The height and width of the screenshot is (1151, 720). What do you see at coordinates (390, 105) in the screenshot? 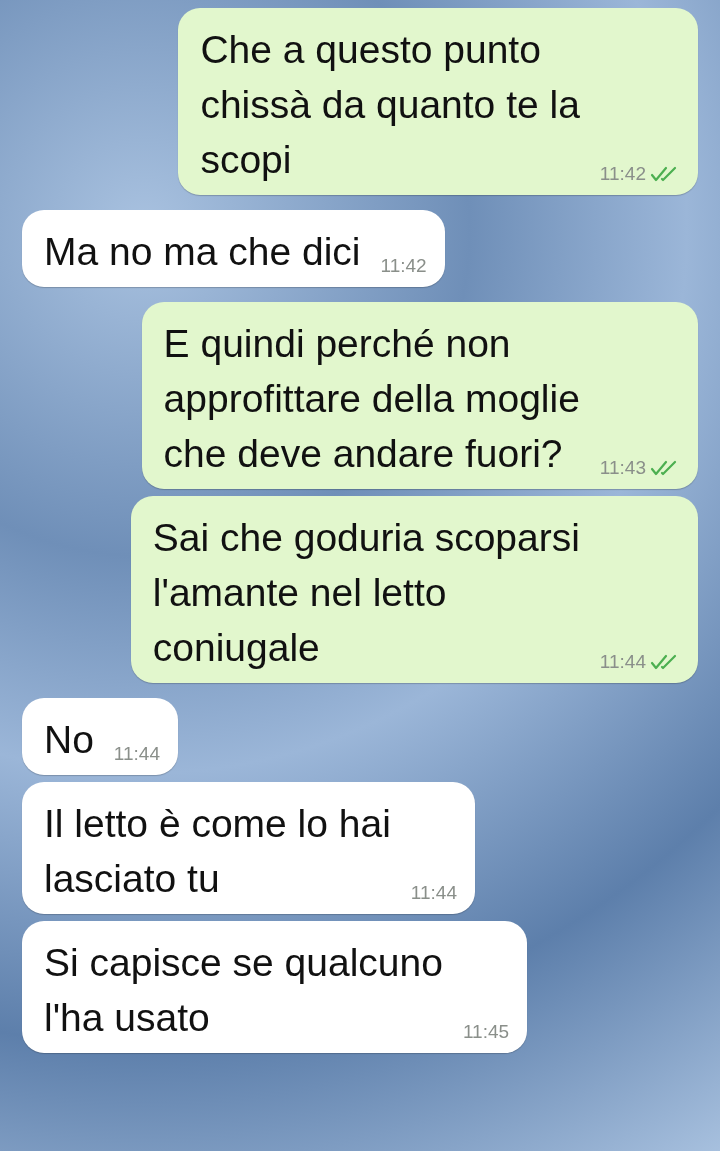
I see `message-text: Che a questo punto chissà da quanto te la scopi` at bounding box center [390, 105].